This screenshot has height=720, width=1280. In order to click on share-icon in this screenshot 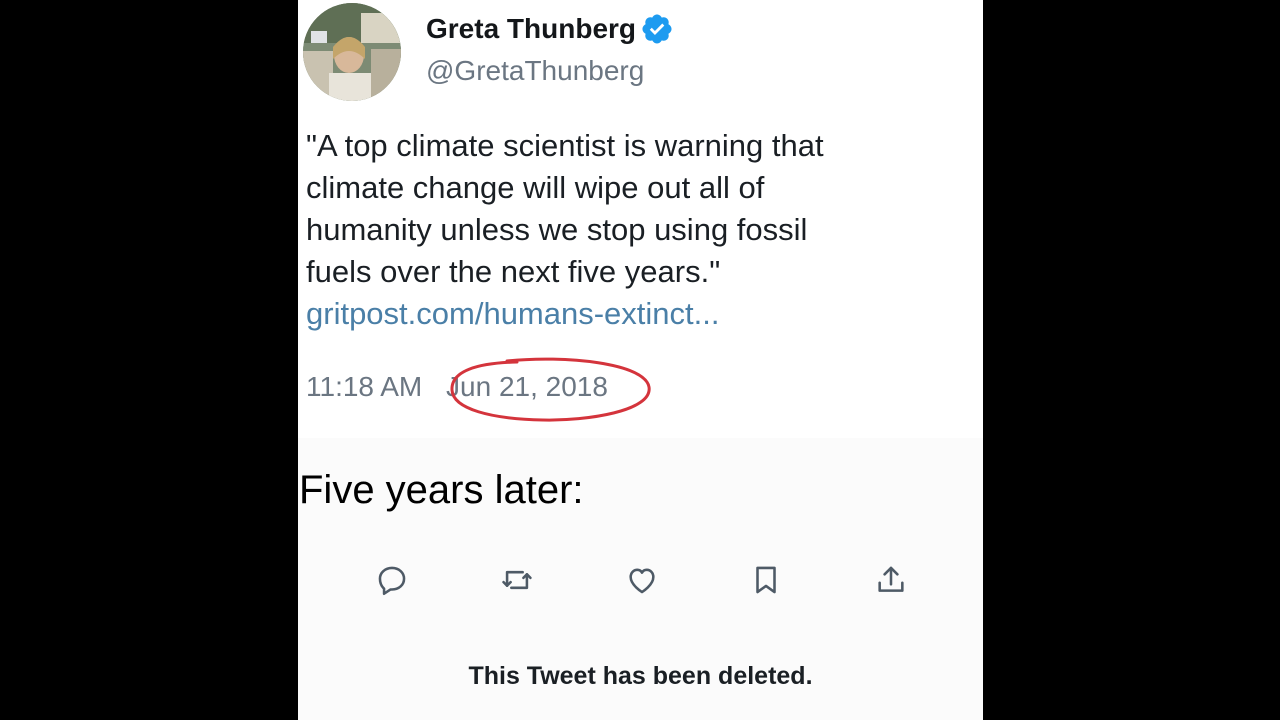, I will do `click(891, 579)`.